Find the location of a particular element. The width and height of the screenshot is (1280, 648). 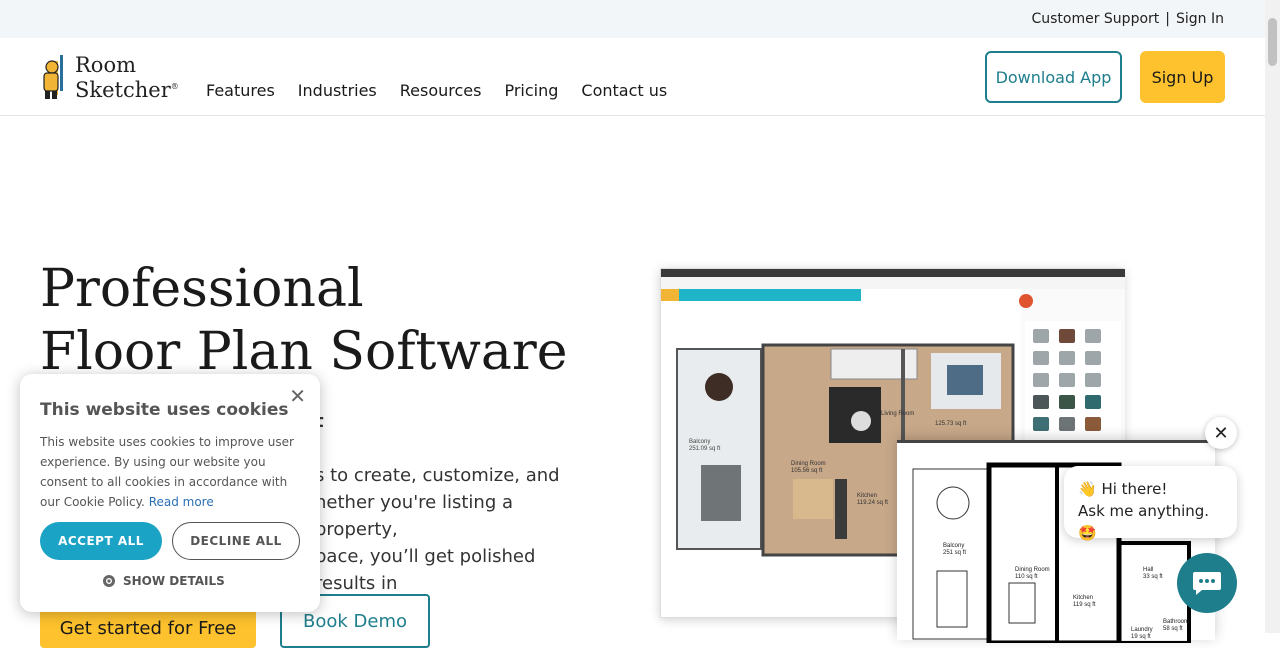

fp2-label-kitchen: Kitchen is located at coordinates (1083, 598).